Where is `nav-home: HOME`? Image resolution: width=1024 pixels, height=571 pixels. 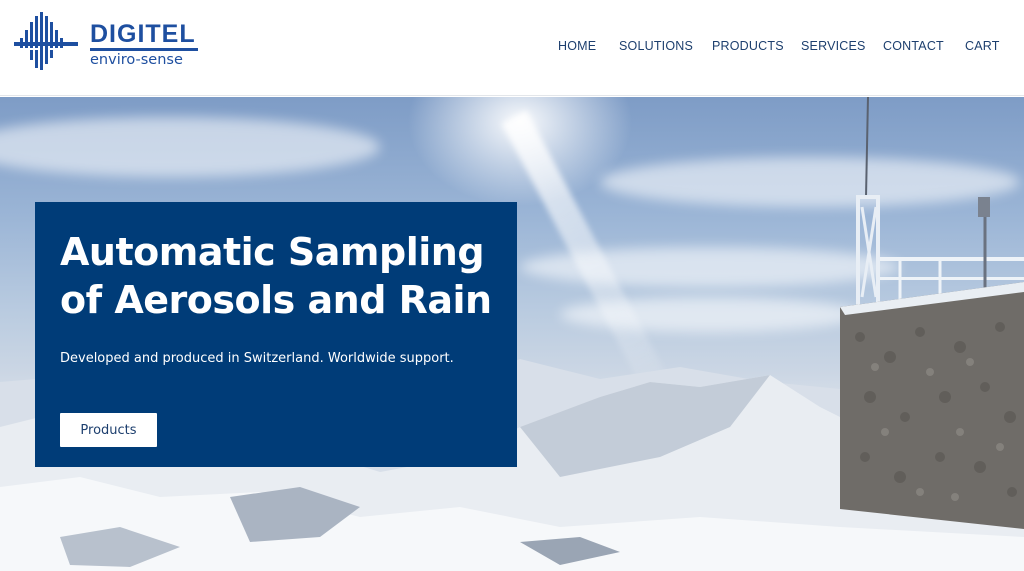 nav-home: HOME is located at coordinates (577, 46).